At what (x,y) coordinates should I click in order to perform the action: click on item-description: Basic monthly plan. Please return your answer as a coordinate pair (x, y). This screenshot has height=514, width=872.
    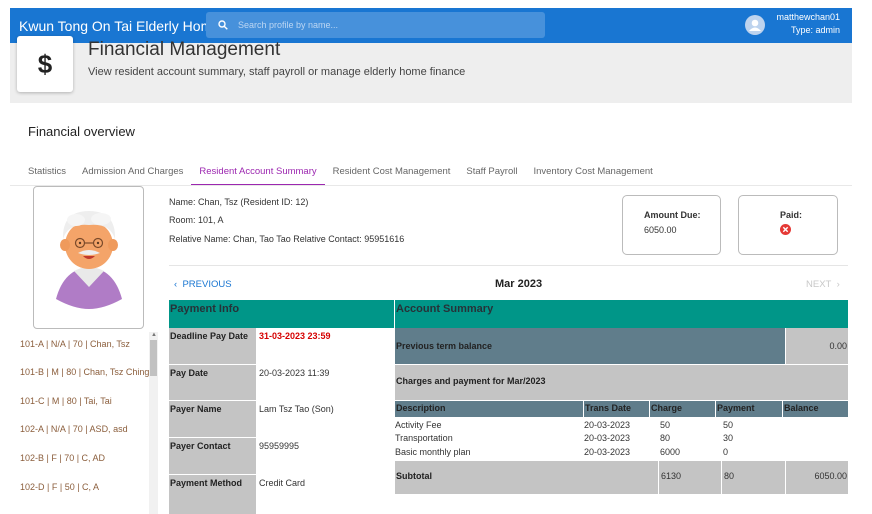
    Looking at the image, I should click on (433, 452).